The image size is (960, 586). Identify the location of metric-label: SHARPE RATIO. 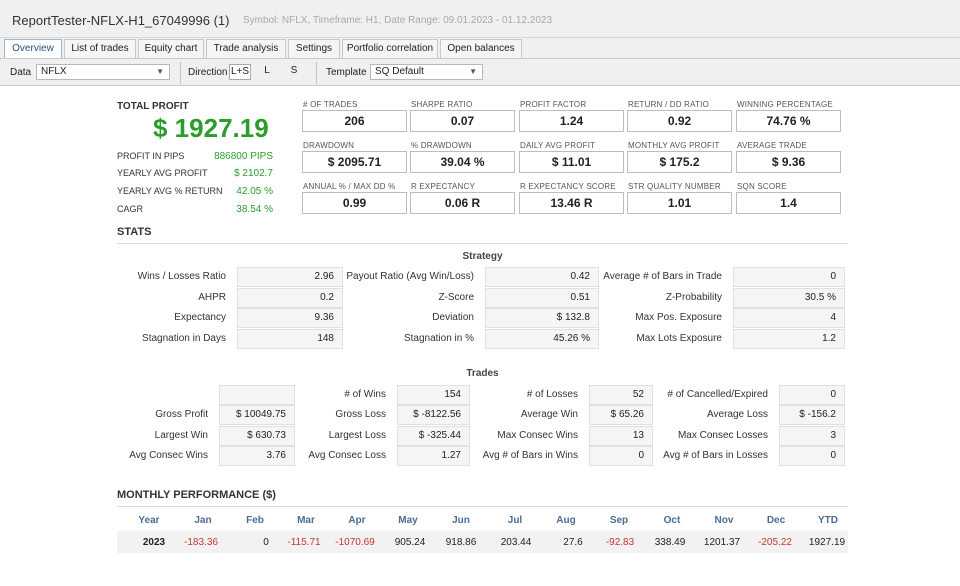
(442, 104).